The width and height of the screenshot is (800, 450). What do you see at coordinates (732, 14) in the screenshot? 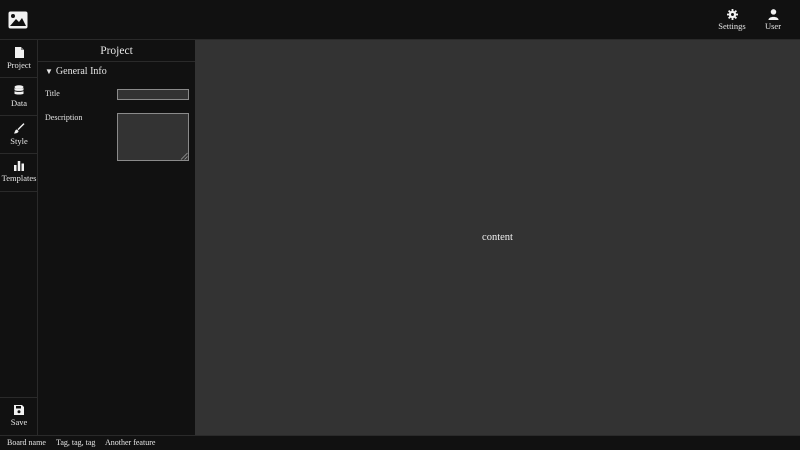
I see `gear-icon` at bounding box center [732, 14].